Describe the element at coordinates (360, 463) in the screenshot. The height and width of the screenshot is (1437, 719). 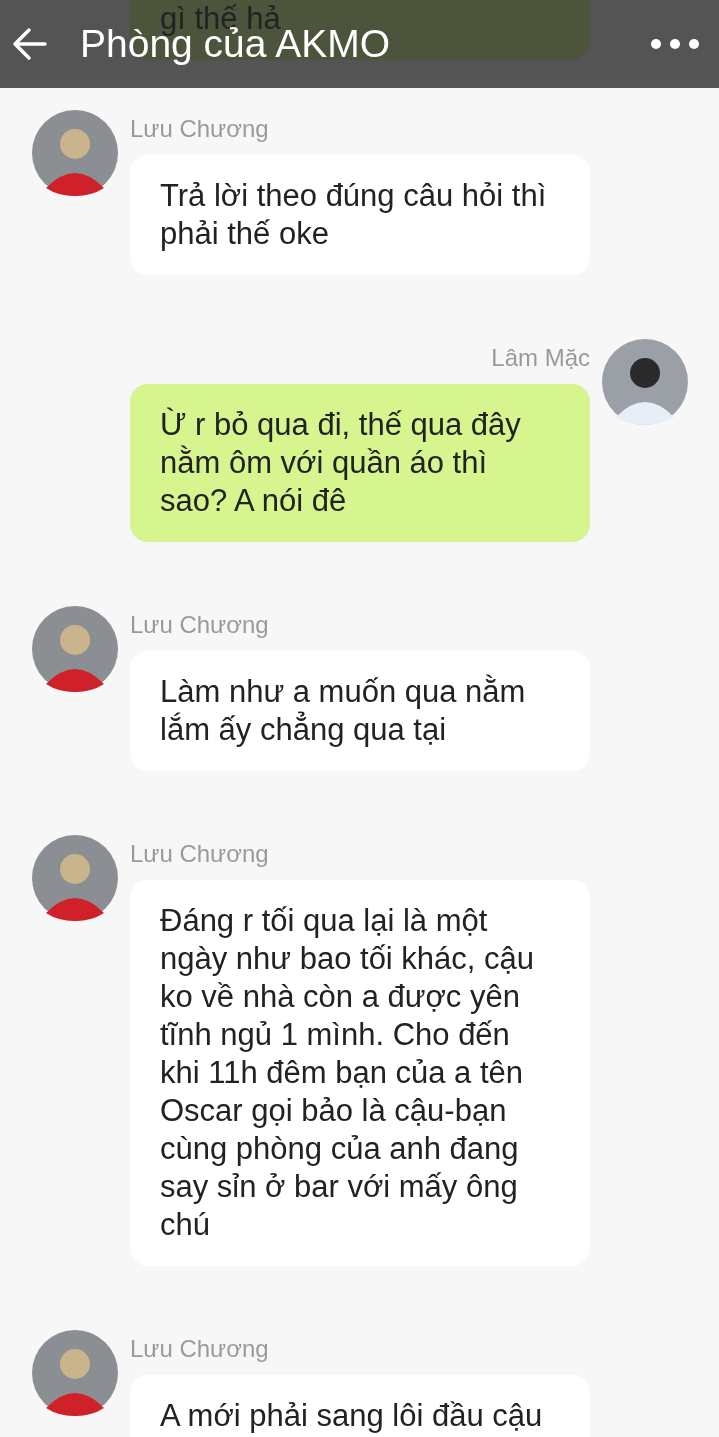
I see `message-bubble: Ừ r bỏ qua đi, thế qua đây nằm ôm với quần áo thì sao? A nói đê` at that location.